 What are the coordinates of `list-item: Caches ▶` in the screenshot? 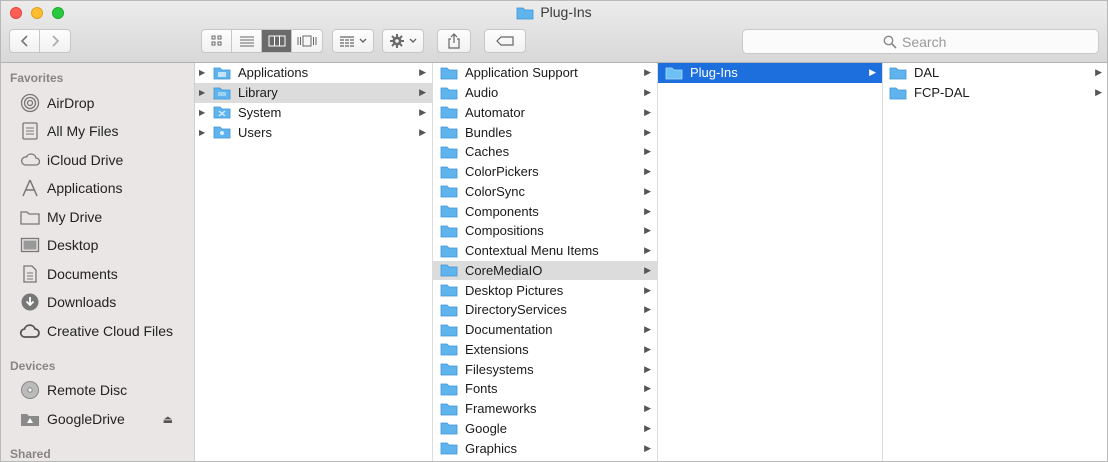 It's located at (545, 152).